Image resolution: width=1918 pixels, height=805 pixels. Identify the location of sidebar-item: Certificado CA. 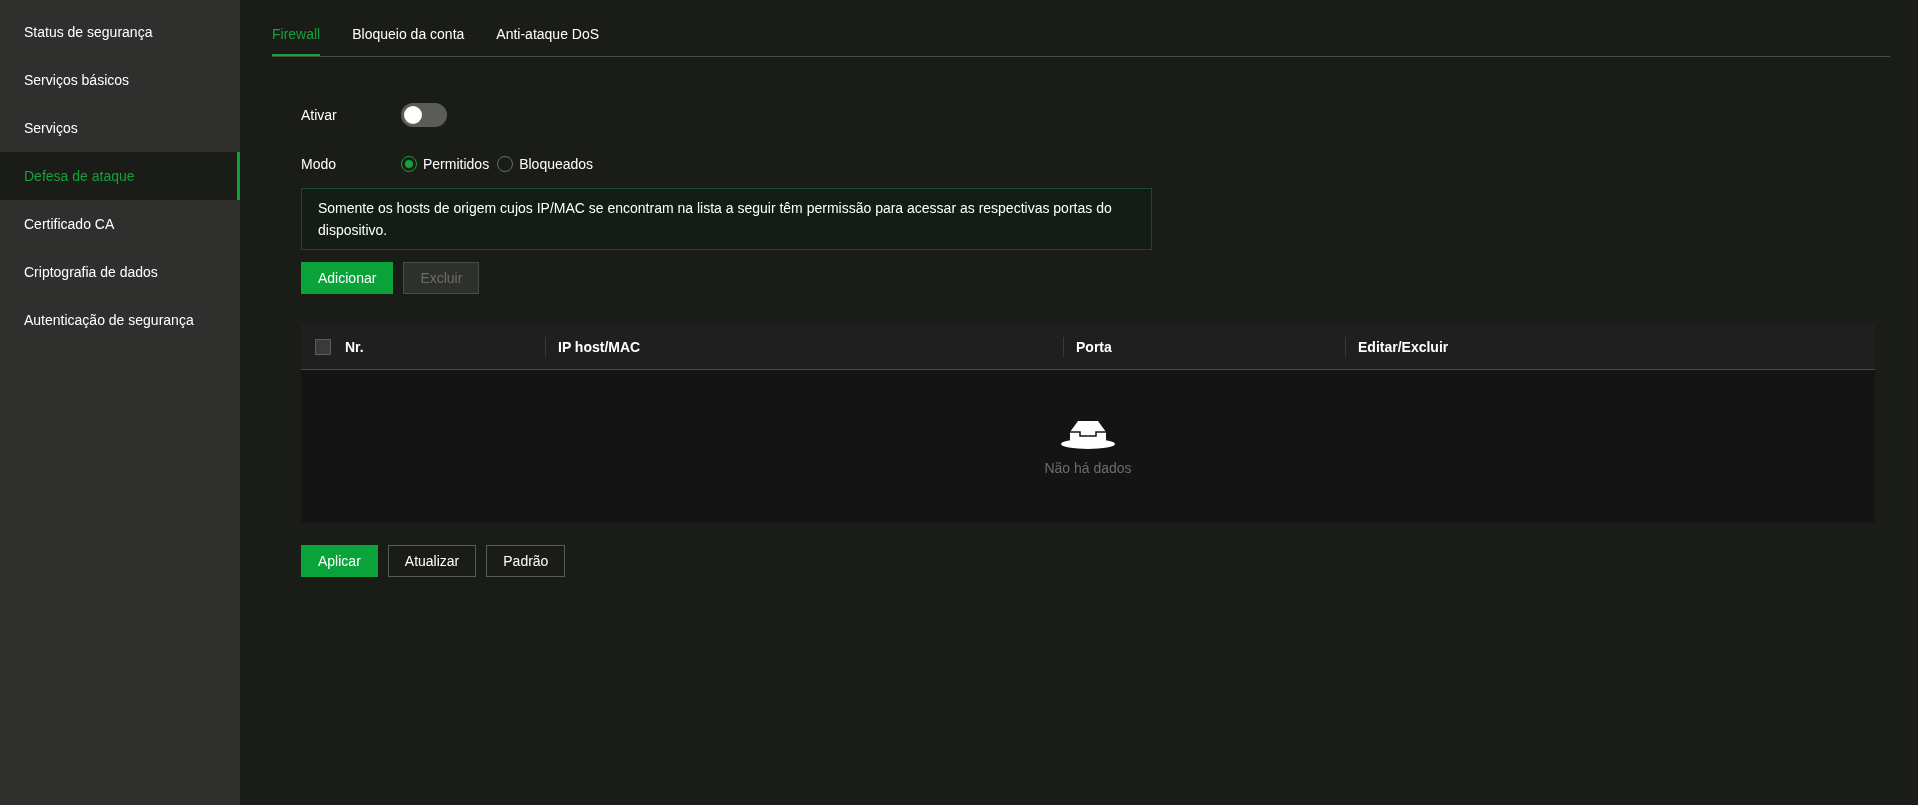
(120, 224).